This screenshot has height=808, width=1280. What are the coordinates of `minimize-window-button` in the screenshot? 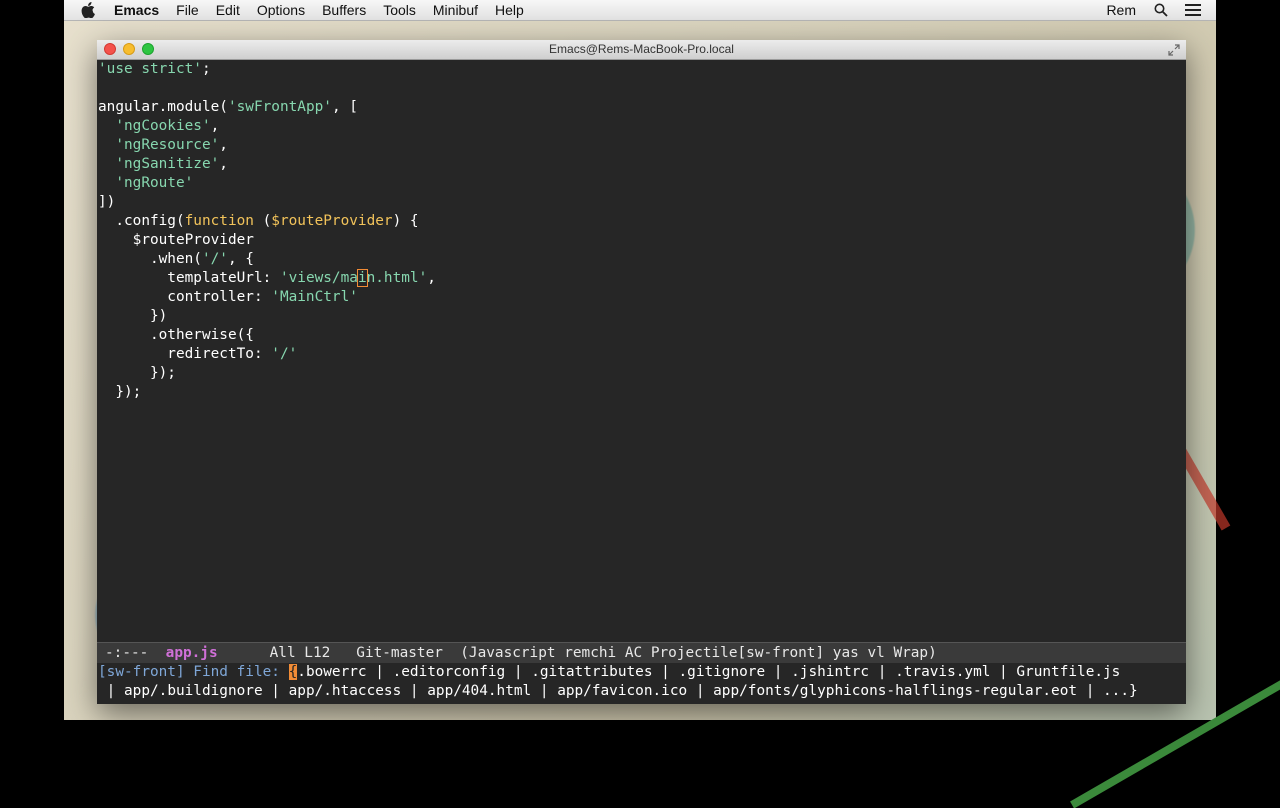 It's located at (129, 49).